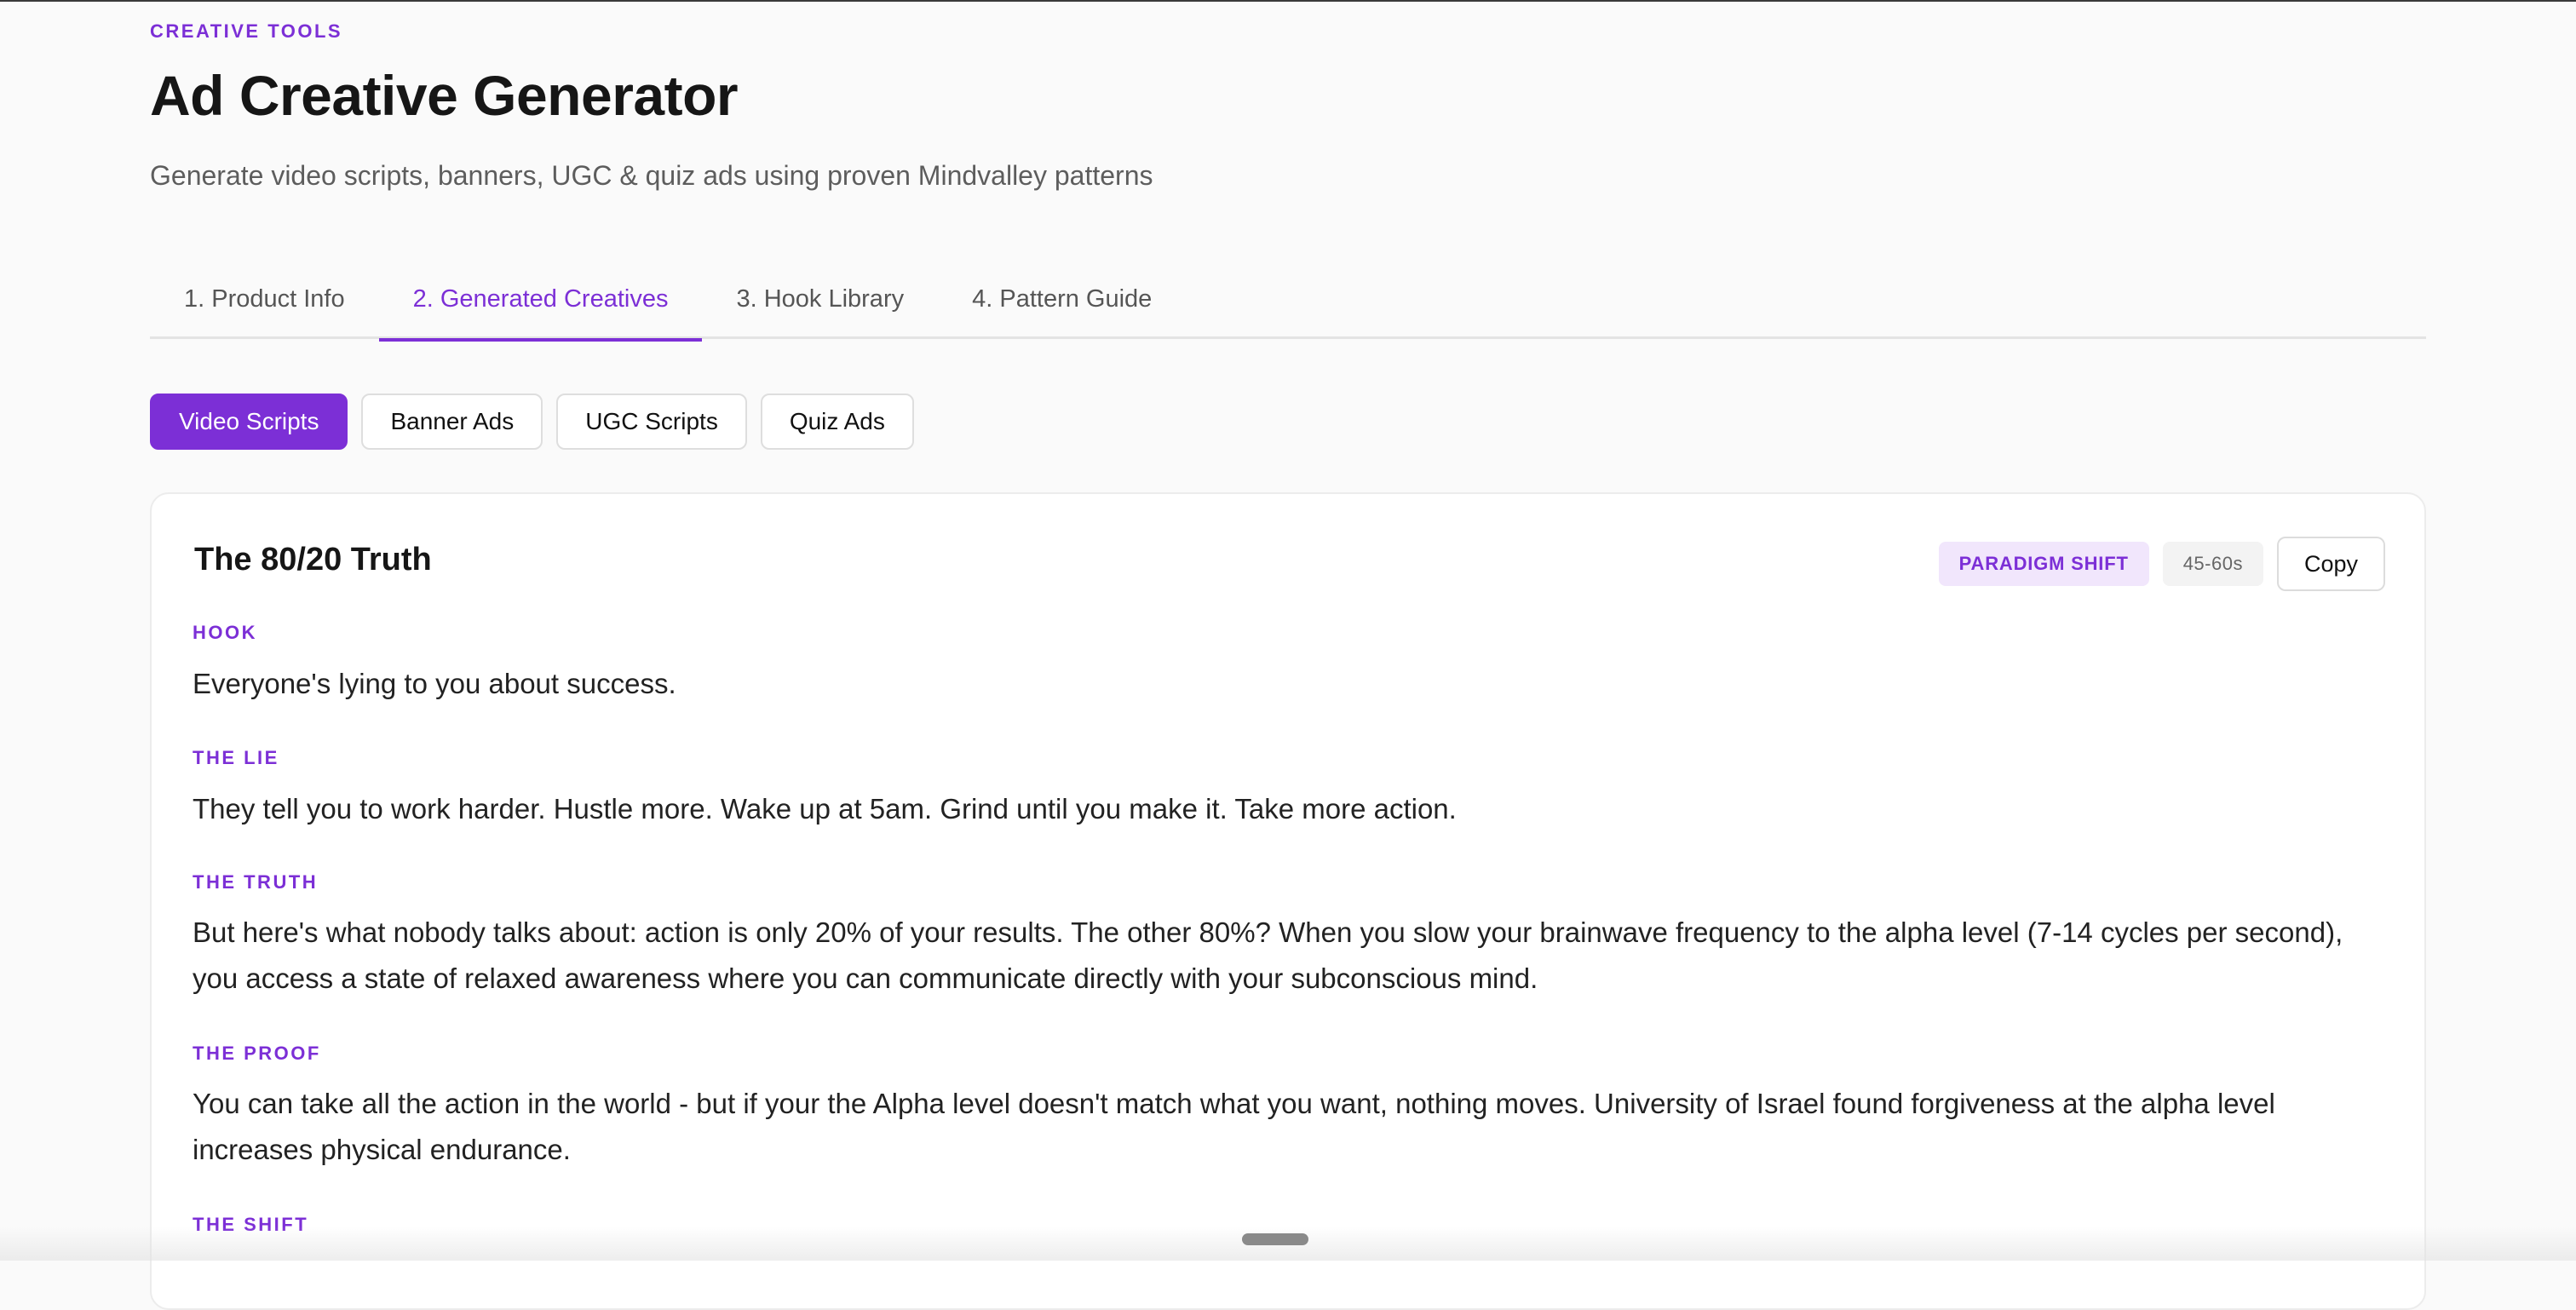 The height and width of the screenshot is (1310, 2576). What do you see at coordinates (445, 95) in the screenshot?
I see `page-title: Ad Creative Generator` at bounding box center [445, 95].